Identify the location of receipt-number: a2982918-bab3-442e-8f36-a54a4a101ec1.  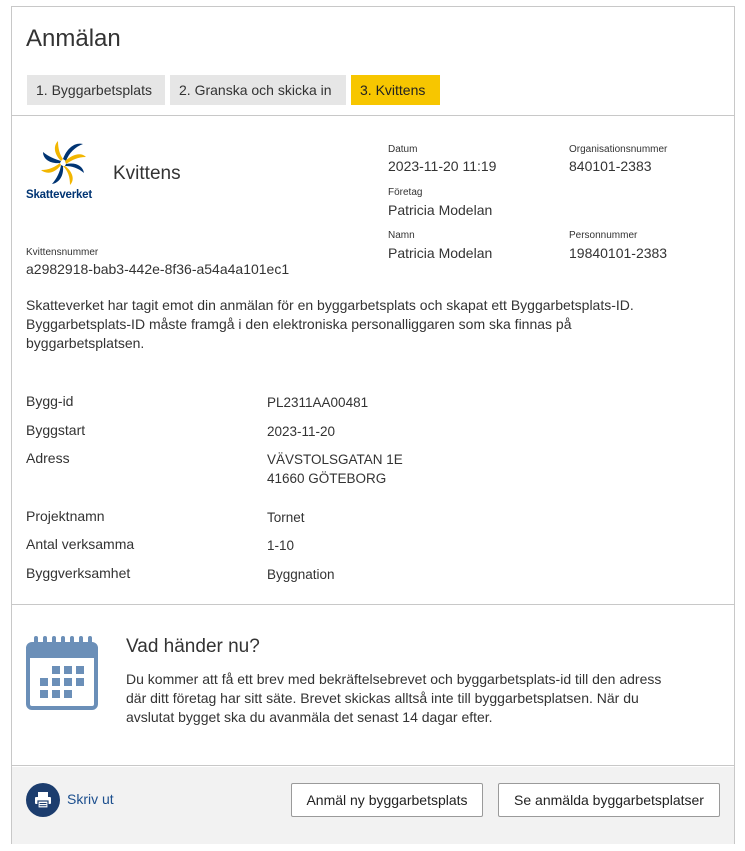
(158, 269).